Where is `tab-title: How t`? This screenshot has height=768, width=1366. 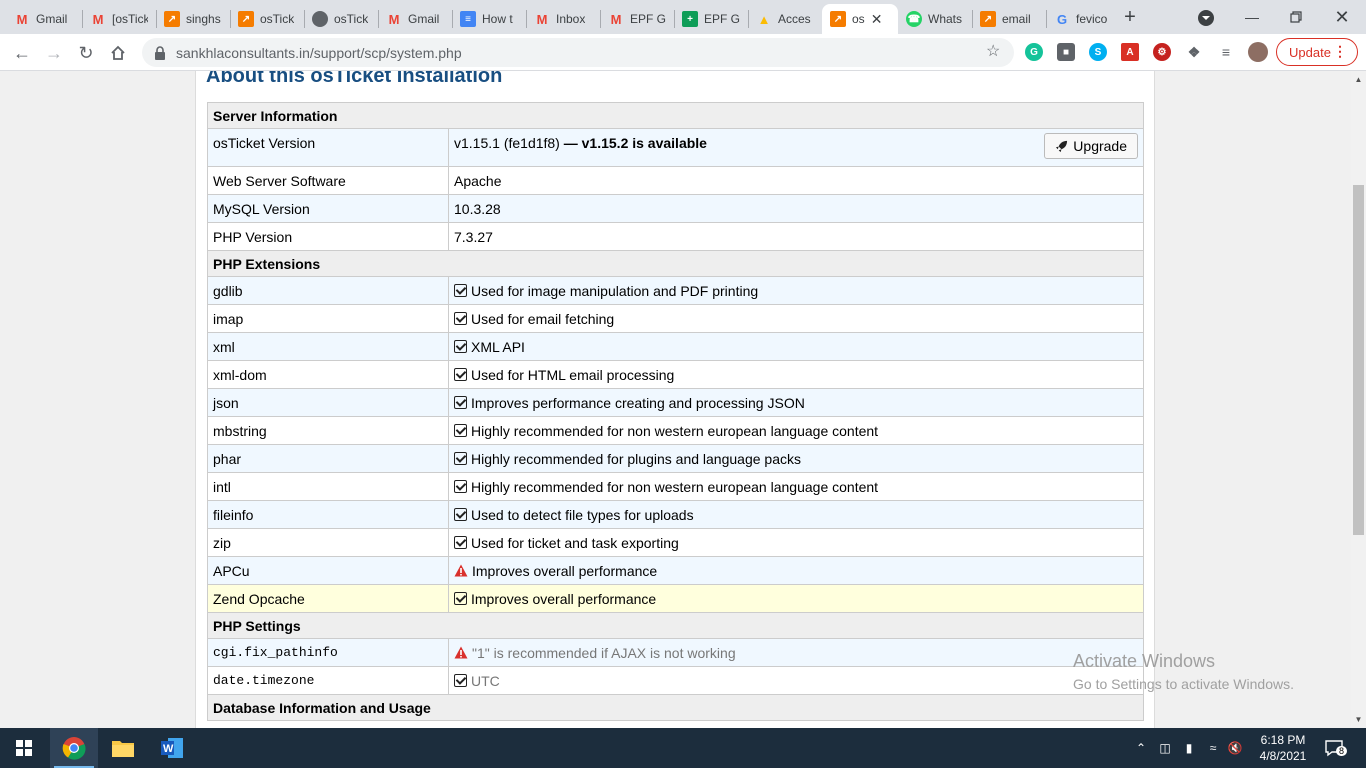
tab-title: How t is located at coordinates (497, 19).